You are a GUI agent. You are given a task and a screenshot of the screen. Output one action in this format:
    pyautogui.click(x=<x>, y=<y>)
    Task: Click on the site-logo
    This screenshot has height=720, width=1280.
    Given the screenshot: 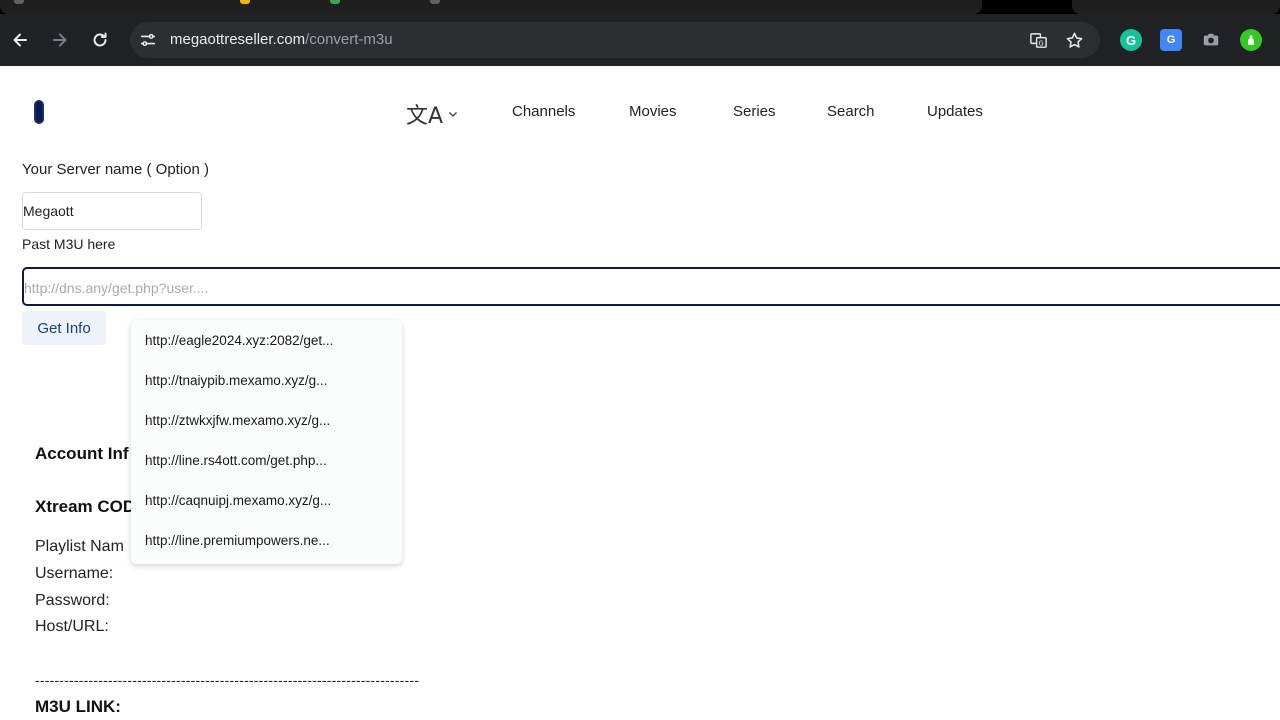 What is the action you would take?
    pyautogui.click(x=39, y=112)
    